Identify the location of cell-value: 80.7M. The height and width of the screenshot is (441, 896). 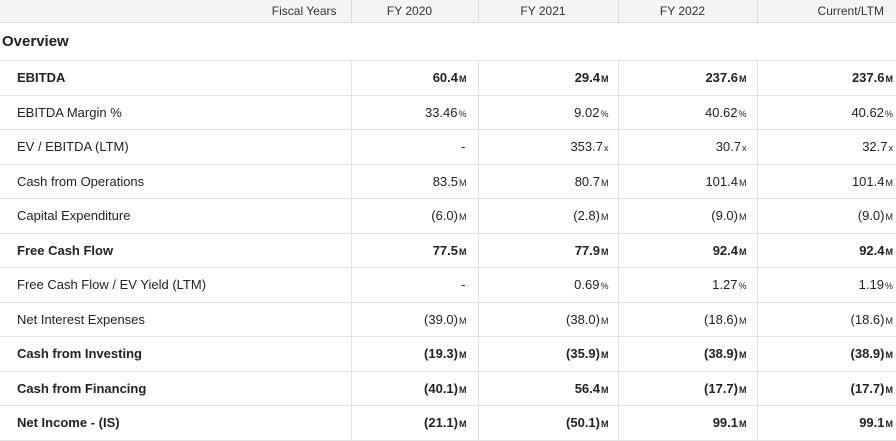
(548, 181).